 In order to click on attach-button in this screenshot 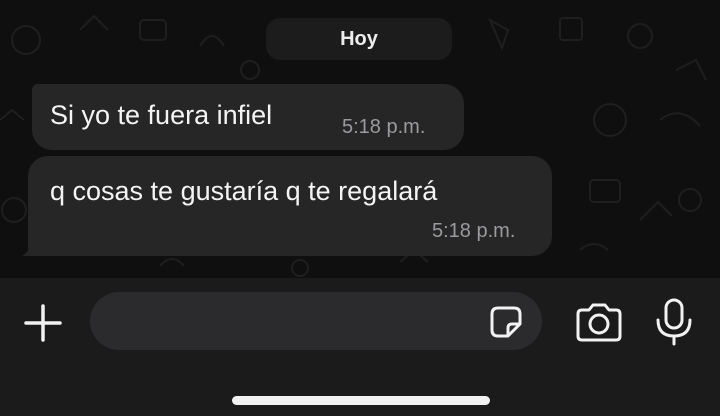, I will do `click(43, 323)`.